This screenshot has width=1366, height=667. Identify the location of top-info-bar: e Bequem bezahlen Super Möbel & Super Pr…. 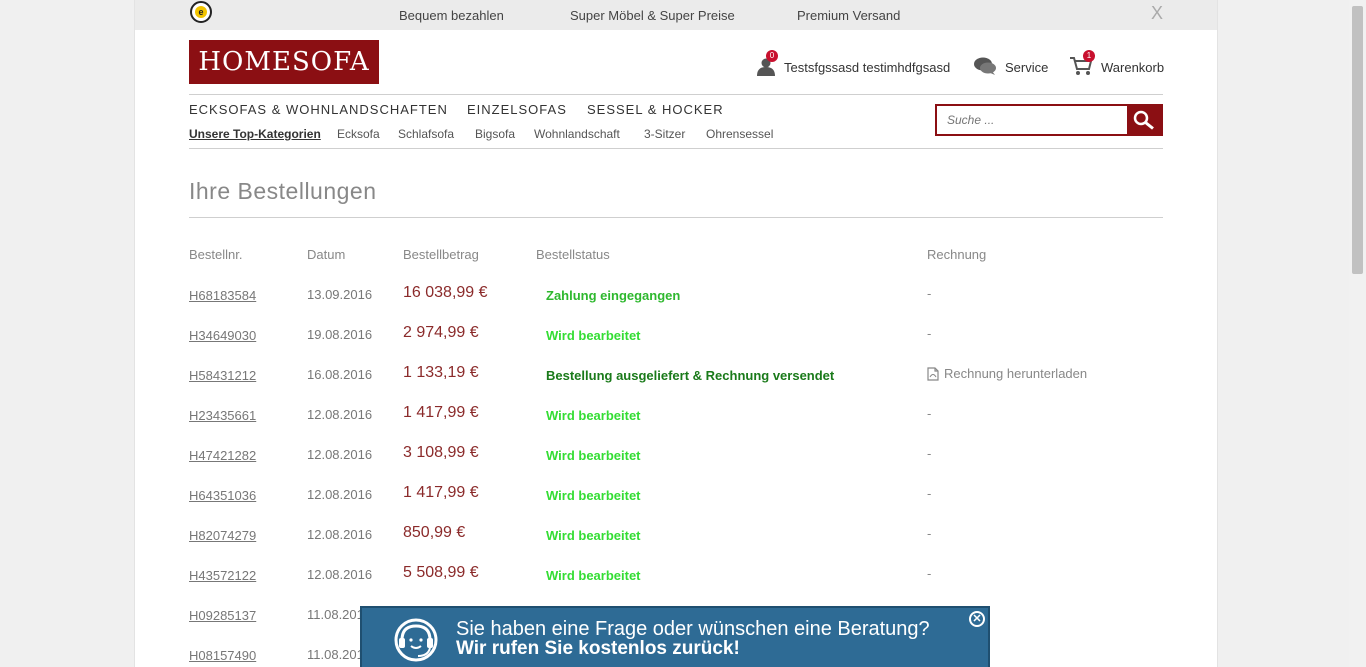
(676, 15).